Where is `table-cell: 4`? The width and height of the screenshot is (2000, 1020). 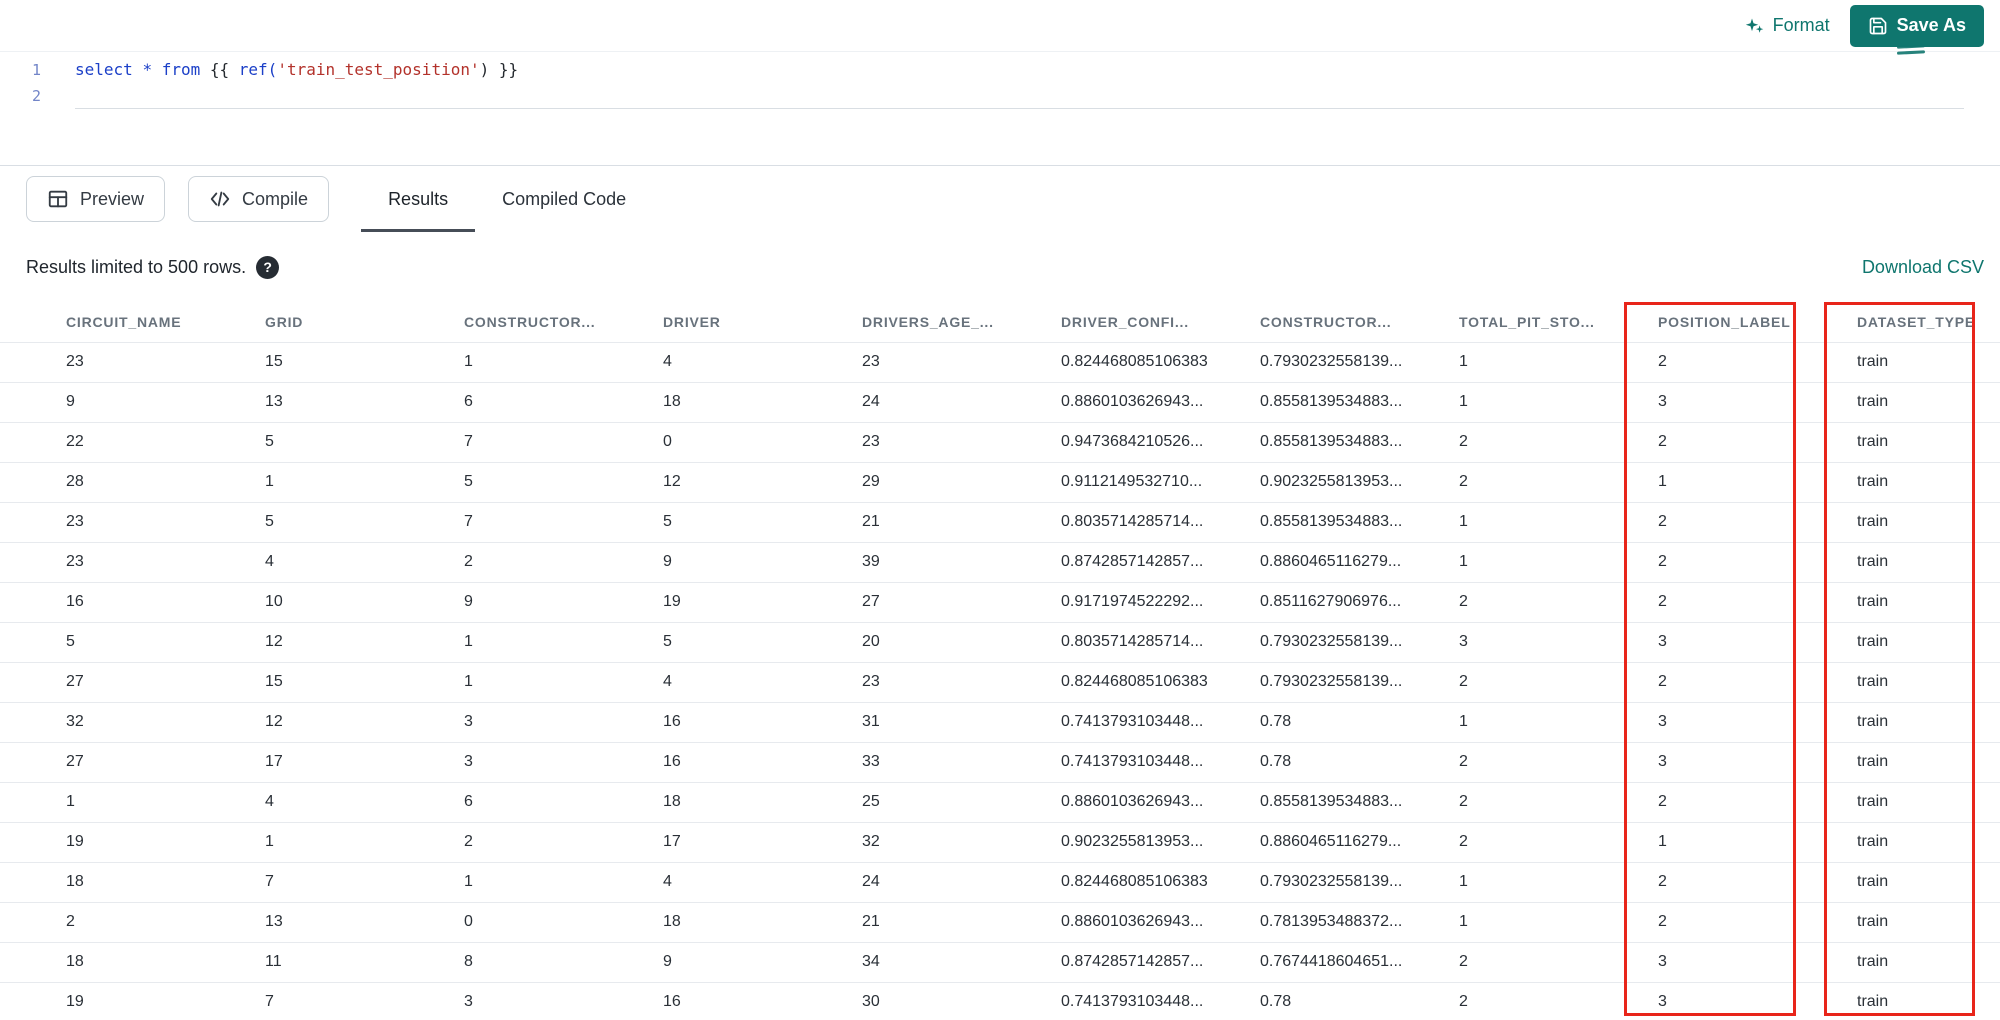
table-cell: 4 is located at coordinates (762, 682).